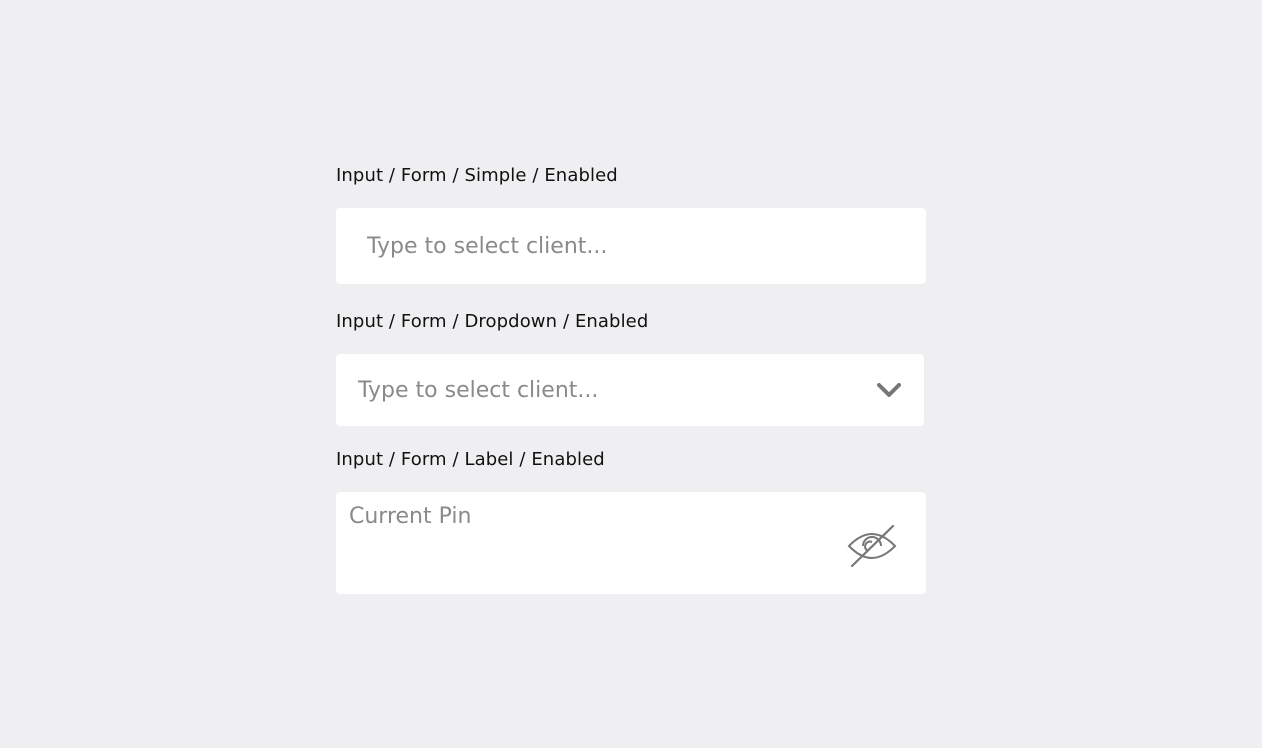  What do you see at coordinates (637, 246) in the screenshot?
I see `client-search-input` at bounding box center [637, 246].